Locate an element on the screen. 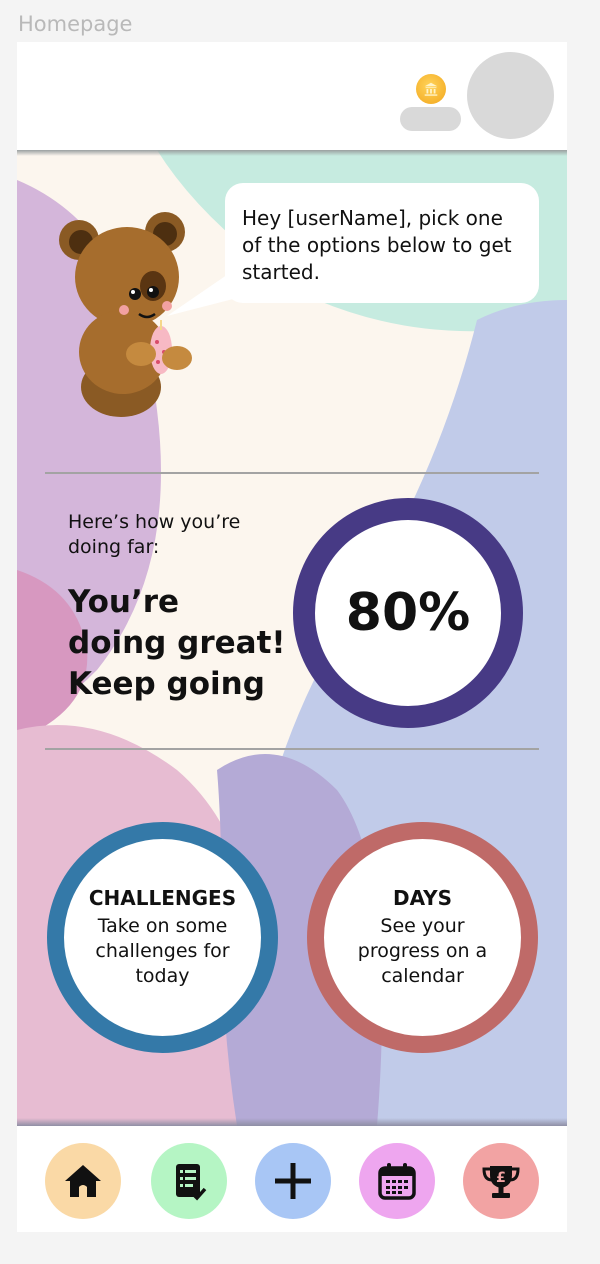  progress-value: 80% is located at coordinates (408, 613).